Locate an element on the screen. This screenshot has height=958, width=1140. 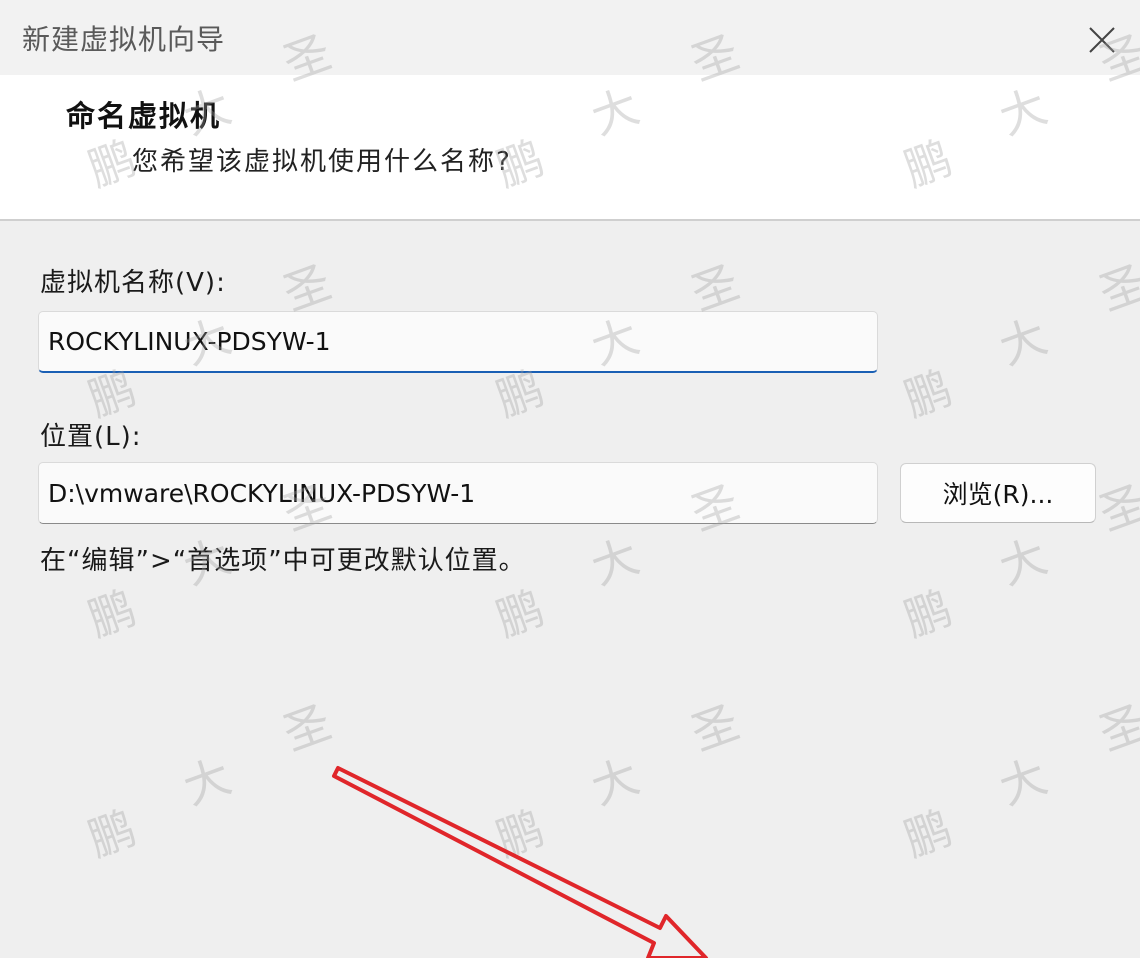
vm-name-label: 虚拟机名称(V): is located at coordinates (133, 283).